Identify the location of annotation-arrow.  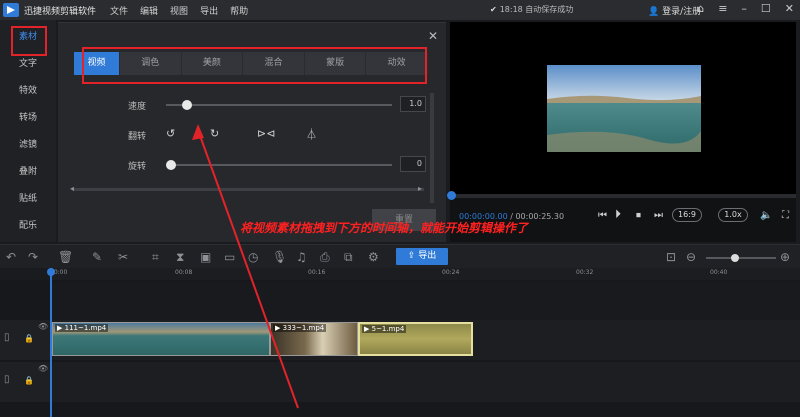
(245, 266).